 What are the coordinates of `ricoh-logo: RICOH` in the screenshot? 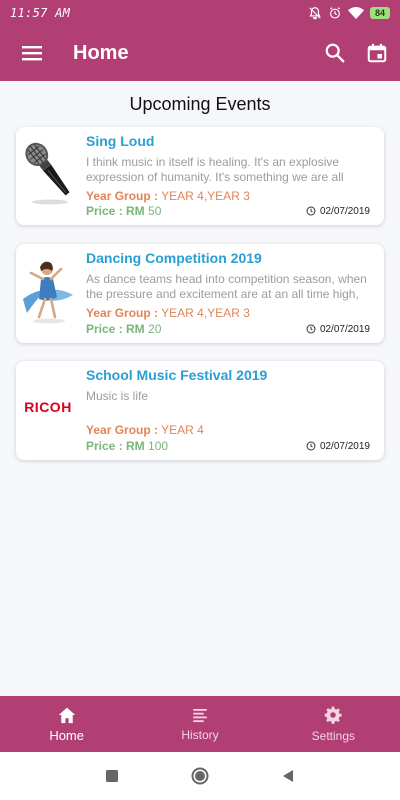 It's located at (48, 407).